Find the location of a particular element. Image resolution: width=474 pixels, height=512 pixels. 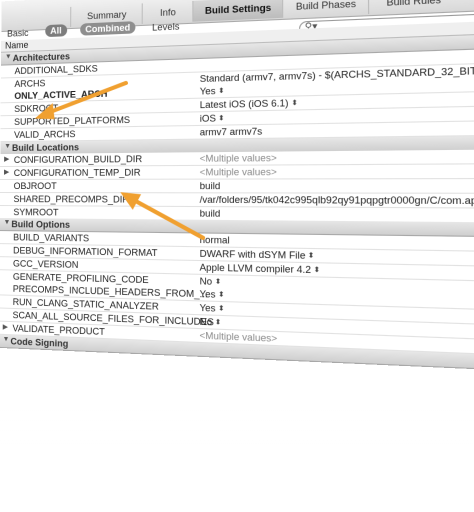

setting-value: Latest iOS (iOS 6.1) is located at coordinates (244, 104).